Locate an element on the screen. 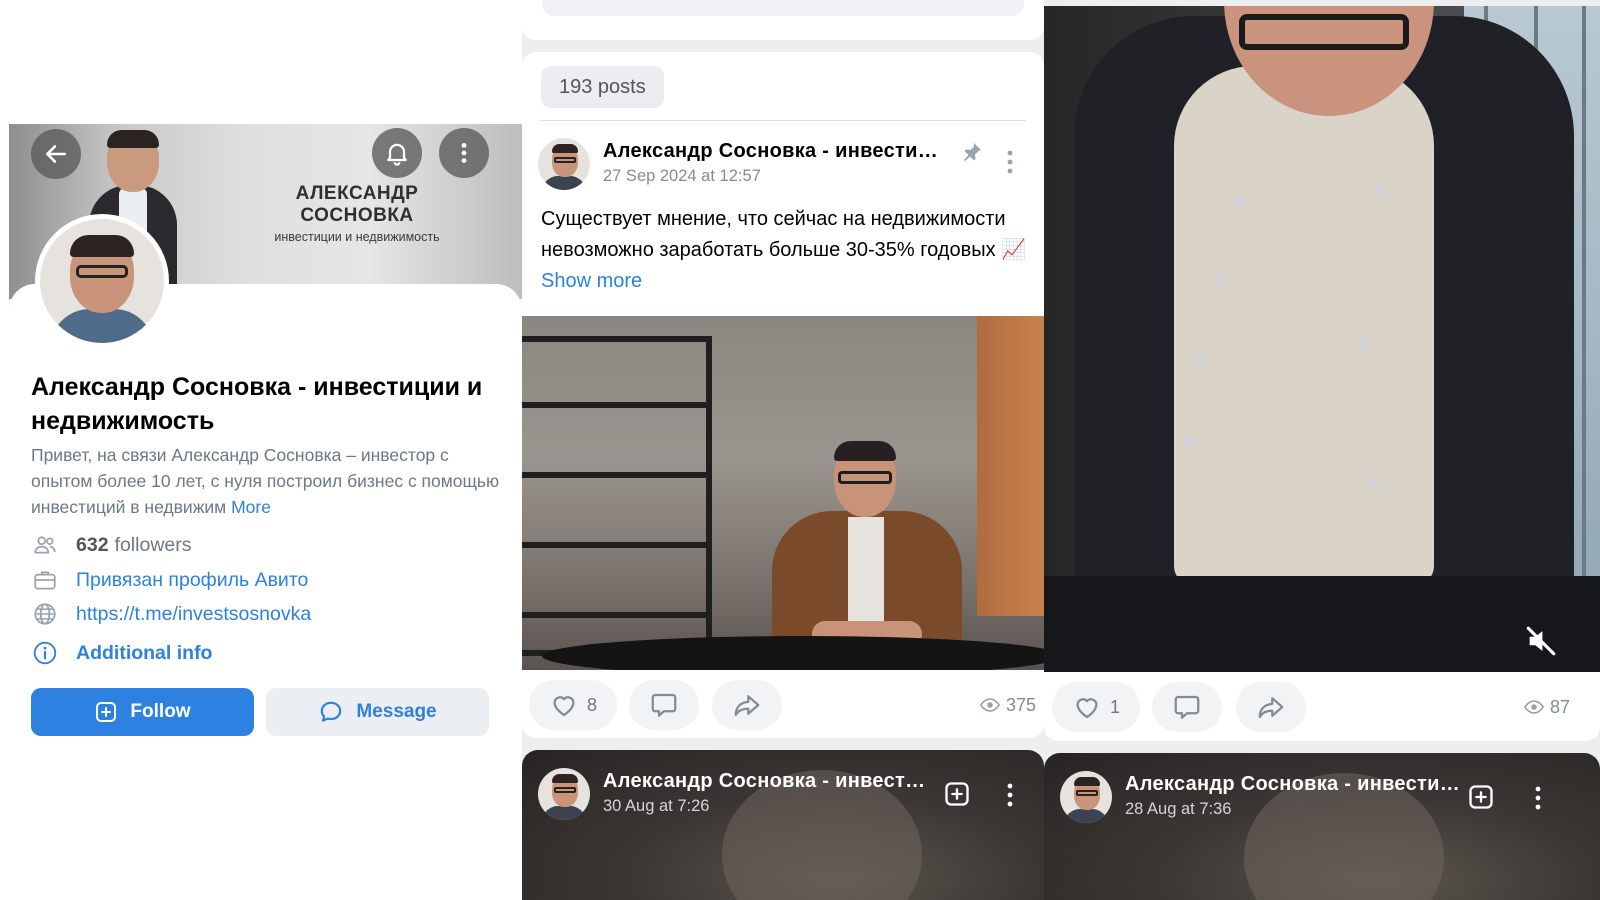  globe-icon is located at coordinates (45, 614).